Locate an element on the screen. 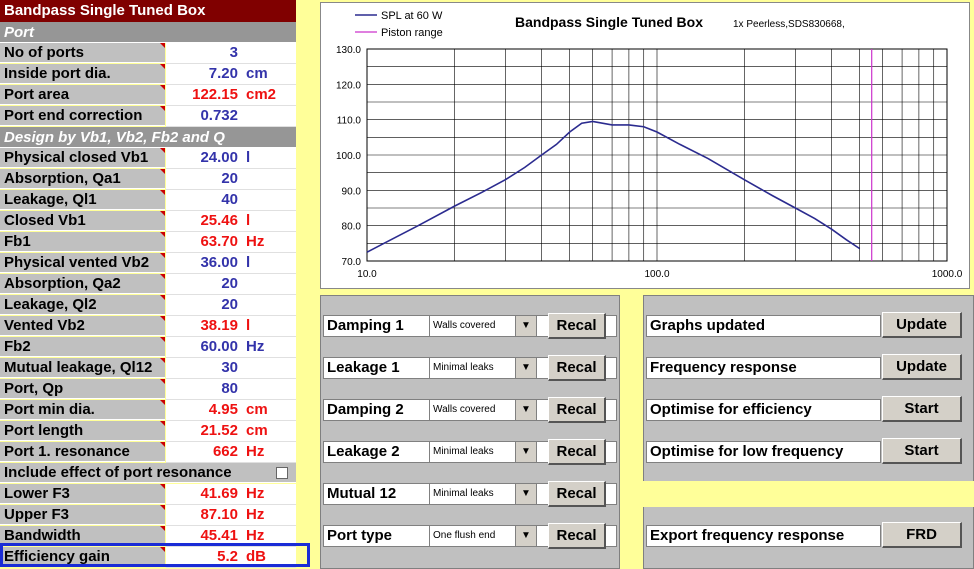  design-param-value-cell: 63.70 Hz is located at coordinates (231, 242).